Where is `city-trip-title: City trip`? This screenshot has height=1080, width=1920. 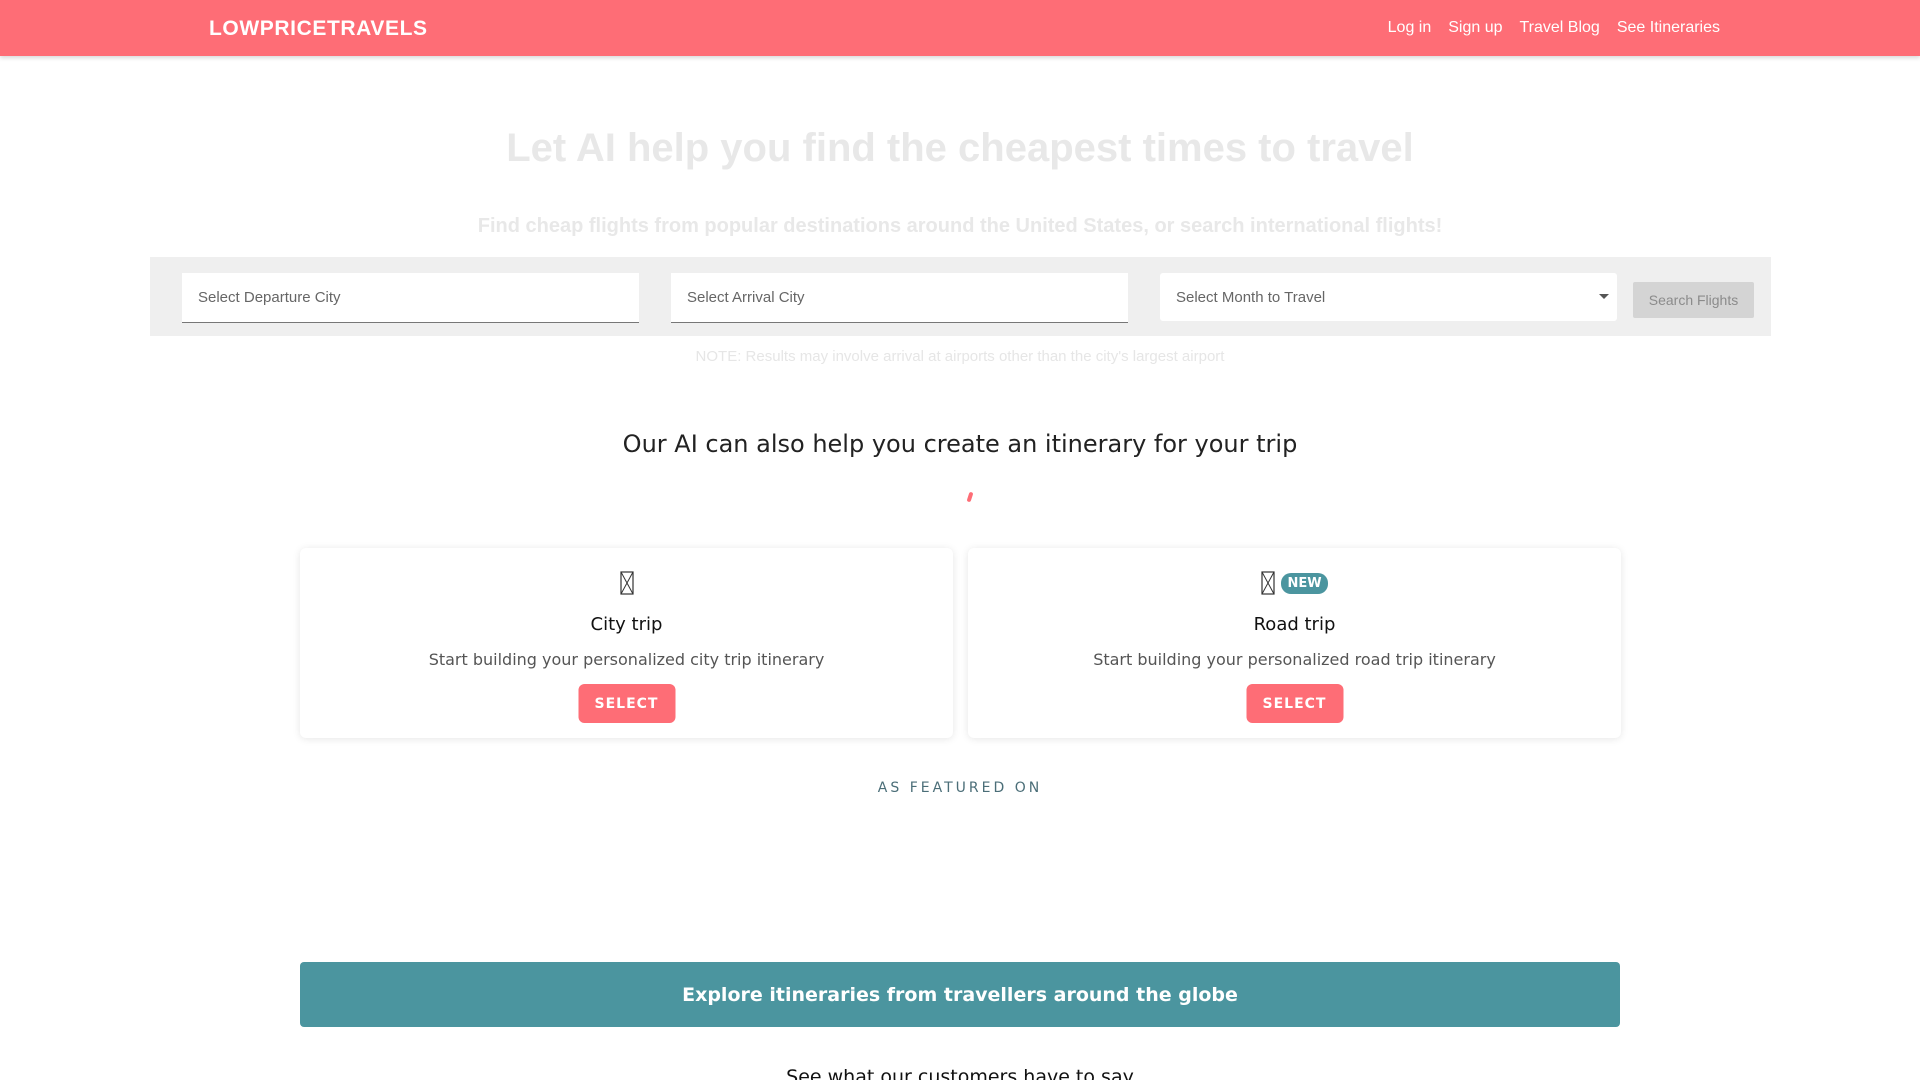
city-trip-title: City trip is located at coordinates (626, 624).